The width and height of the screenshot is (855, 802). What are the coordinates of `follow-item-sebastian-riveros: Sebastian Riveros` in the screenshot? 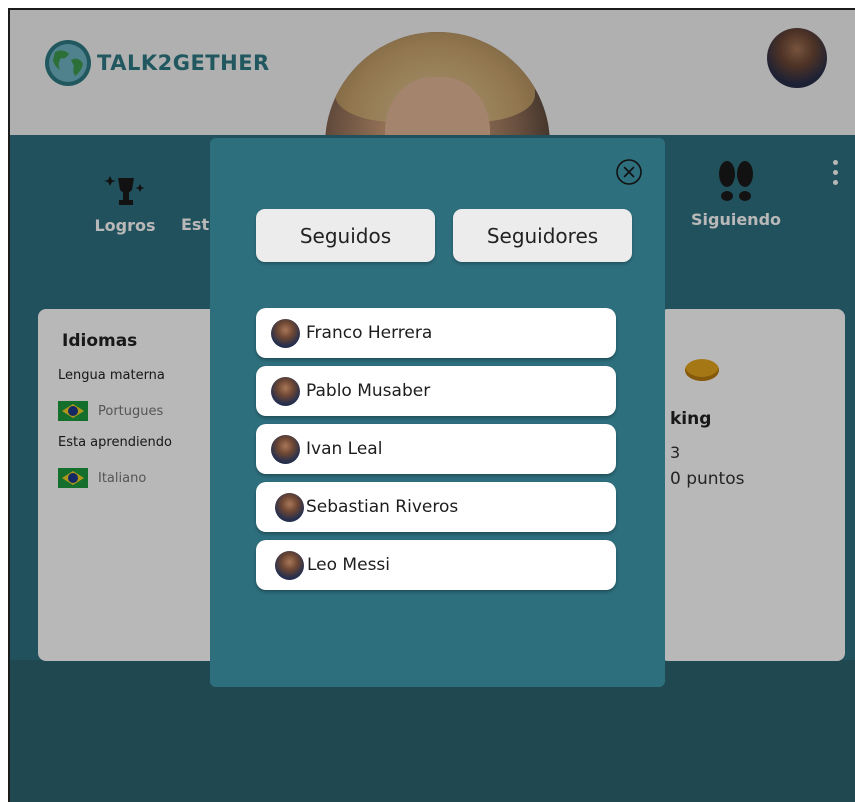 It's located at (436, 507).